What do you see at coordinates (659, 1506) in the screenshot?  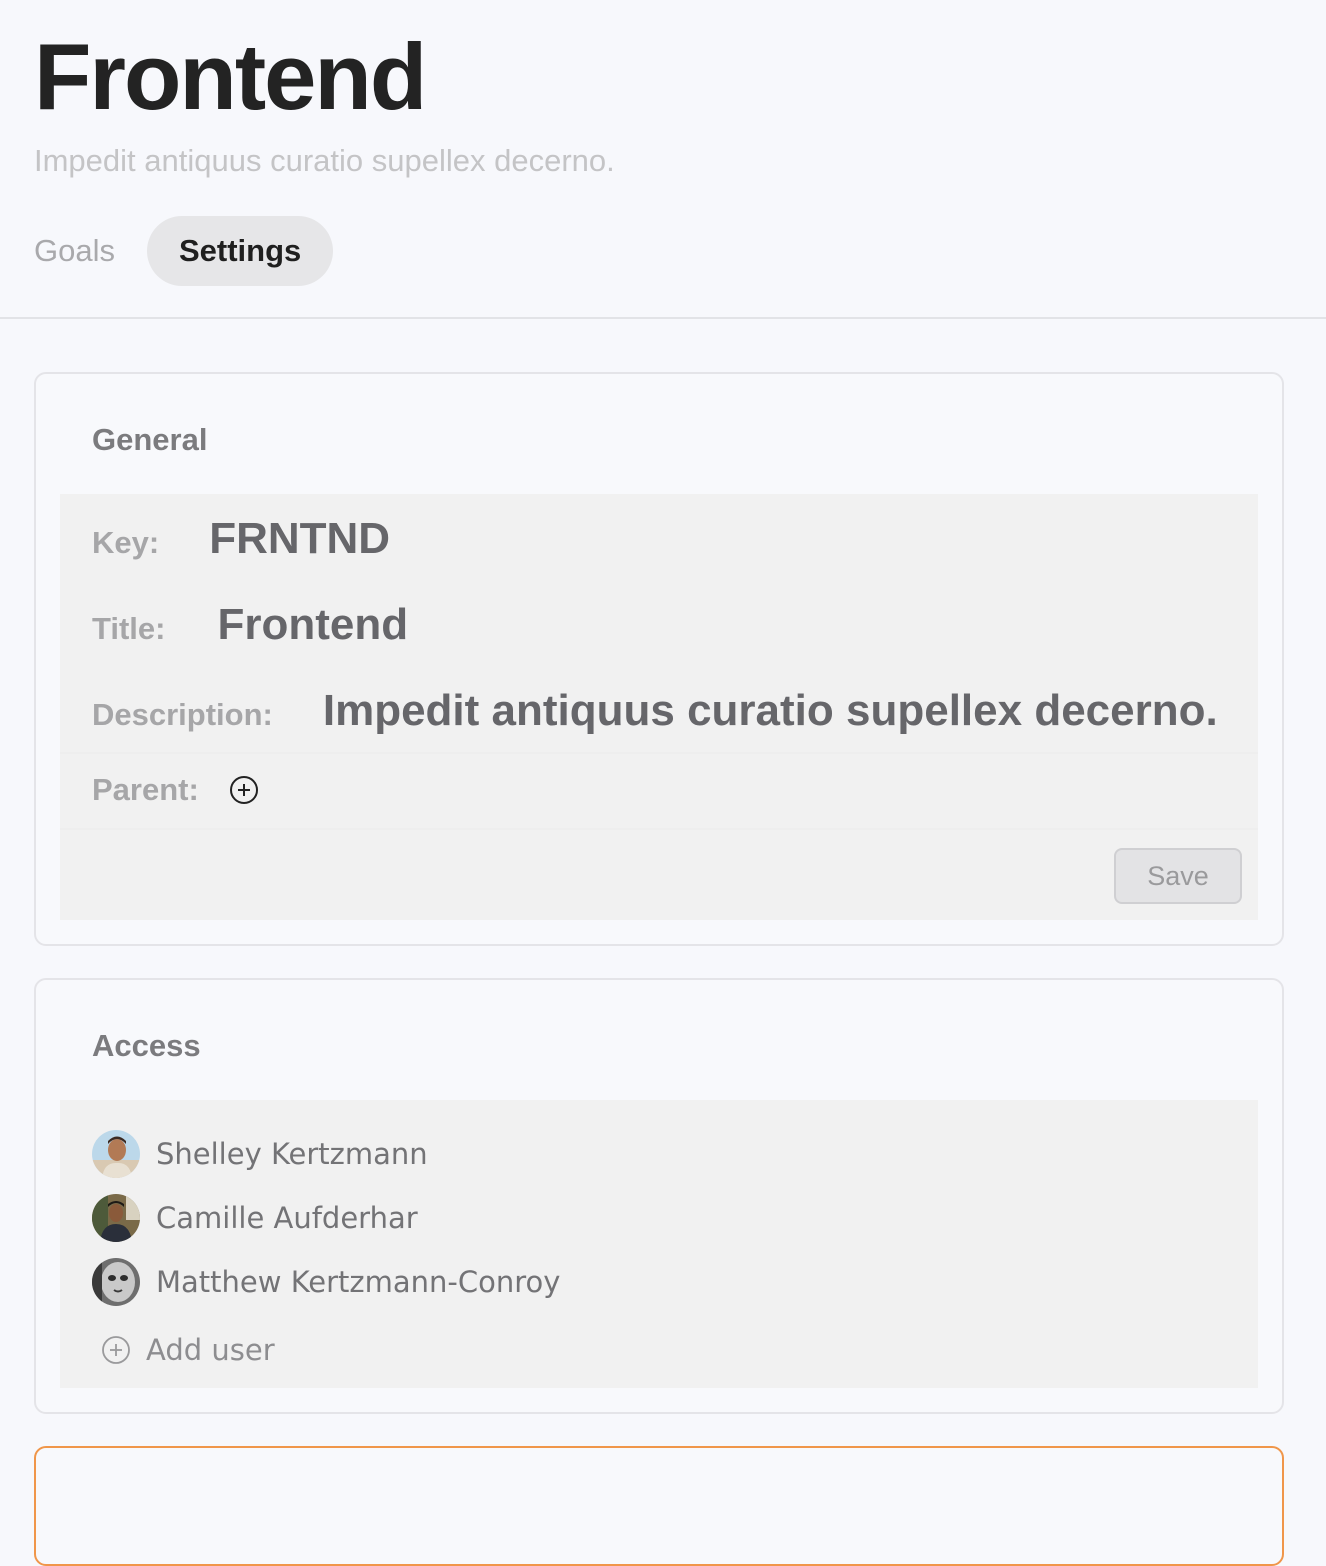 I see `danger-zone-card` at bounding box center [659, 1506].